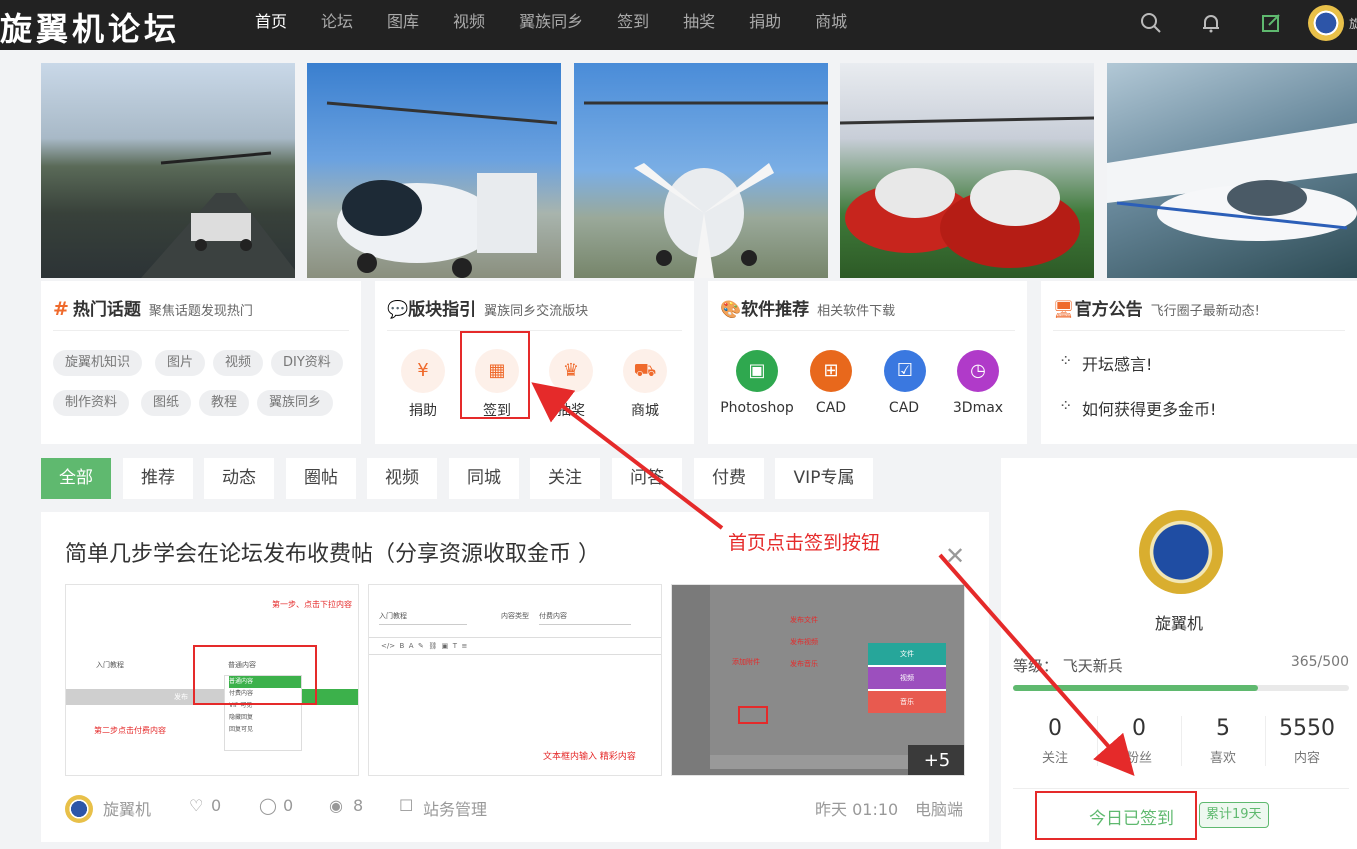 The width and height of the screenshot is (1357, 849). Describe the element at coordinates (239, 478) in the screenshot. I see `filter-activity: 动态` at that location.